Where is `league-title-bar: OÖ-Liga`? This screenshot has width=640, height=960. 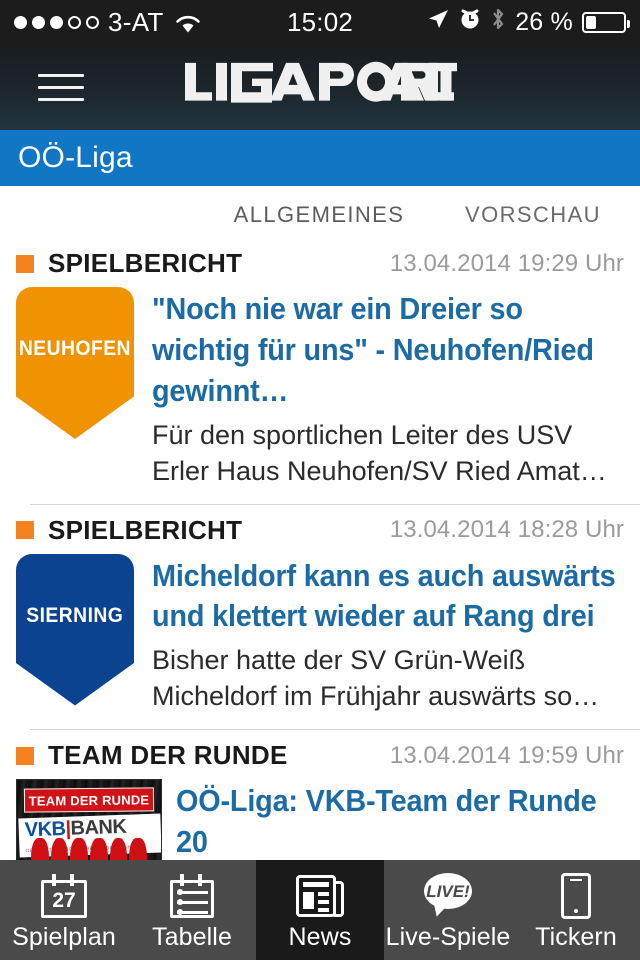 league-title-bar: OÖ-Liga is located at coordinates (320, 158).